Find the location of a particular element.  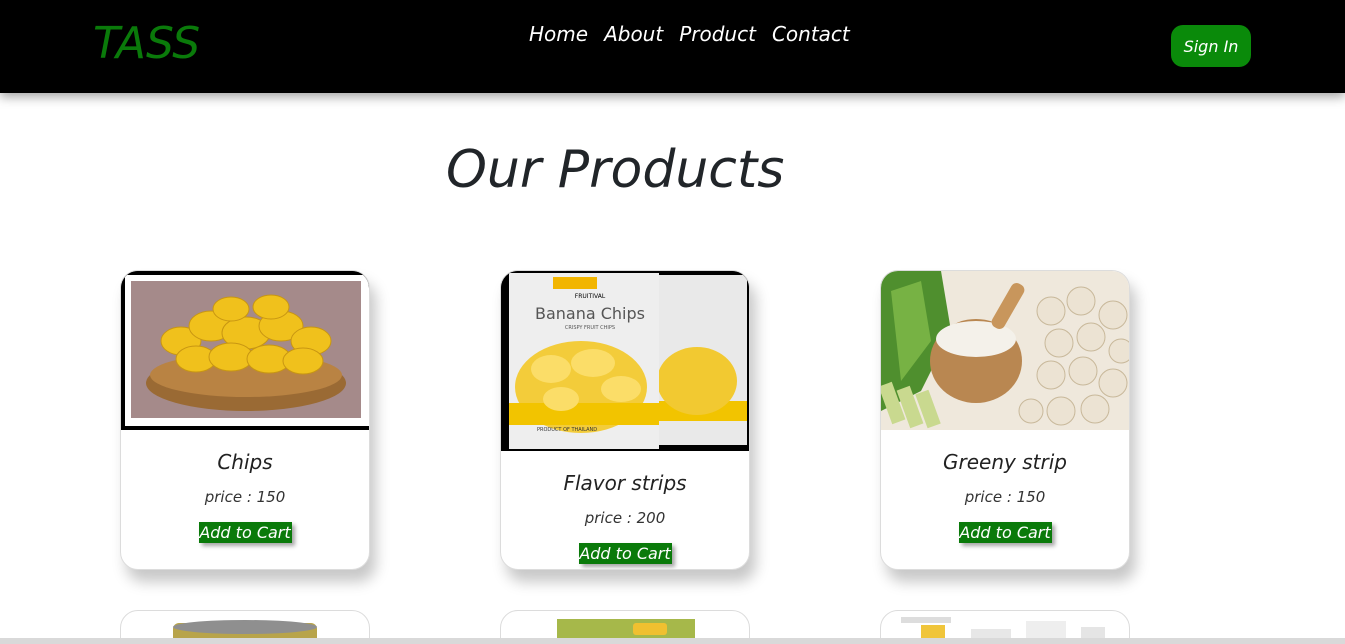

pack-title: Banana Chips is located at coordinates (589, 313).